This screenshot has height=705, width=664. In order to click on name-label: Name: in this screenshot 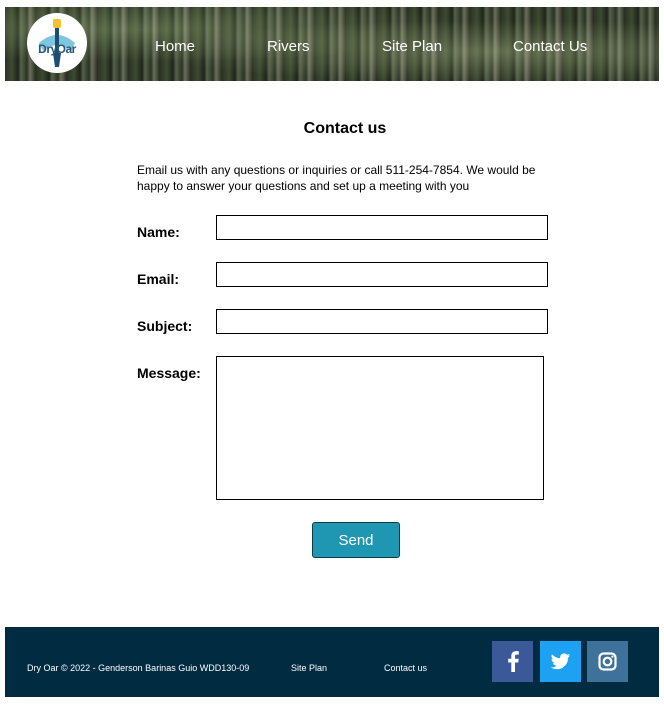, I will do `click(158, 232)`.